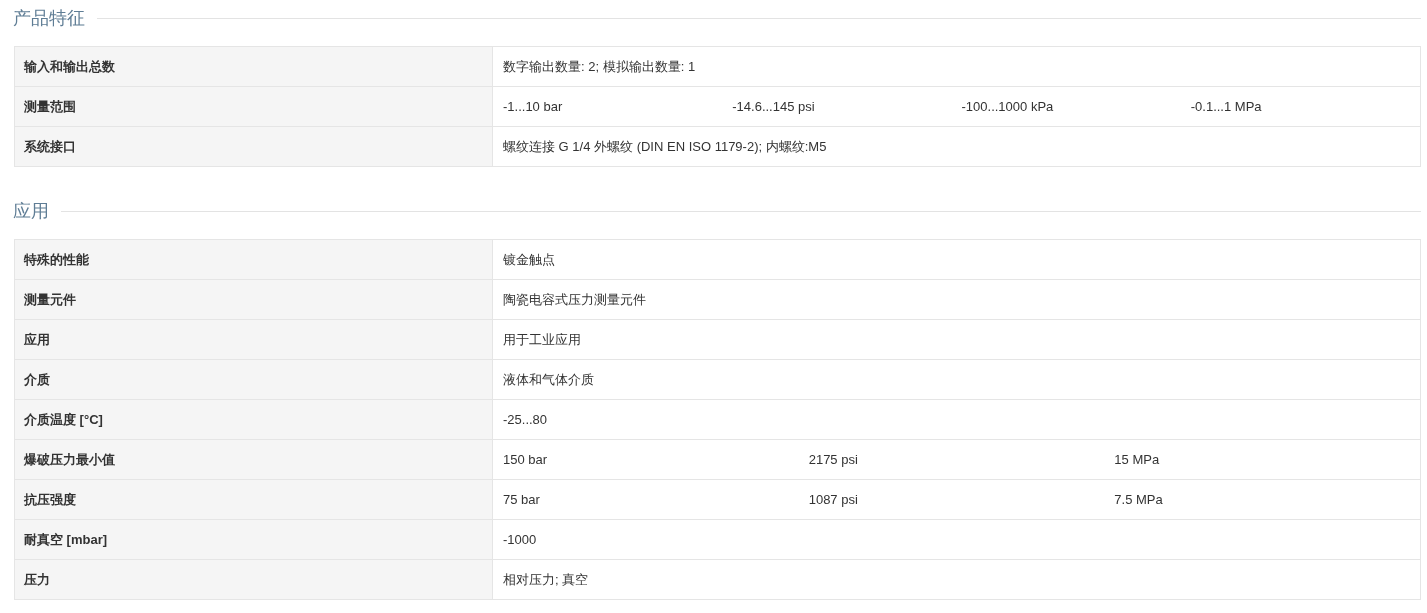  Describe the element at coordinates (774, 106) in the screenshot. I see `spec-value: -14.6...145 psi` at that location.